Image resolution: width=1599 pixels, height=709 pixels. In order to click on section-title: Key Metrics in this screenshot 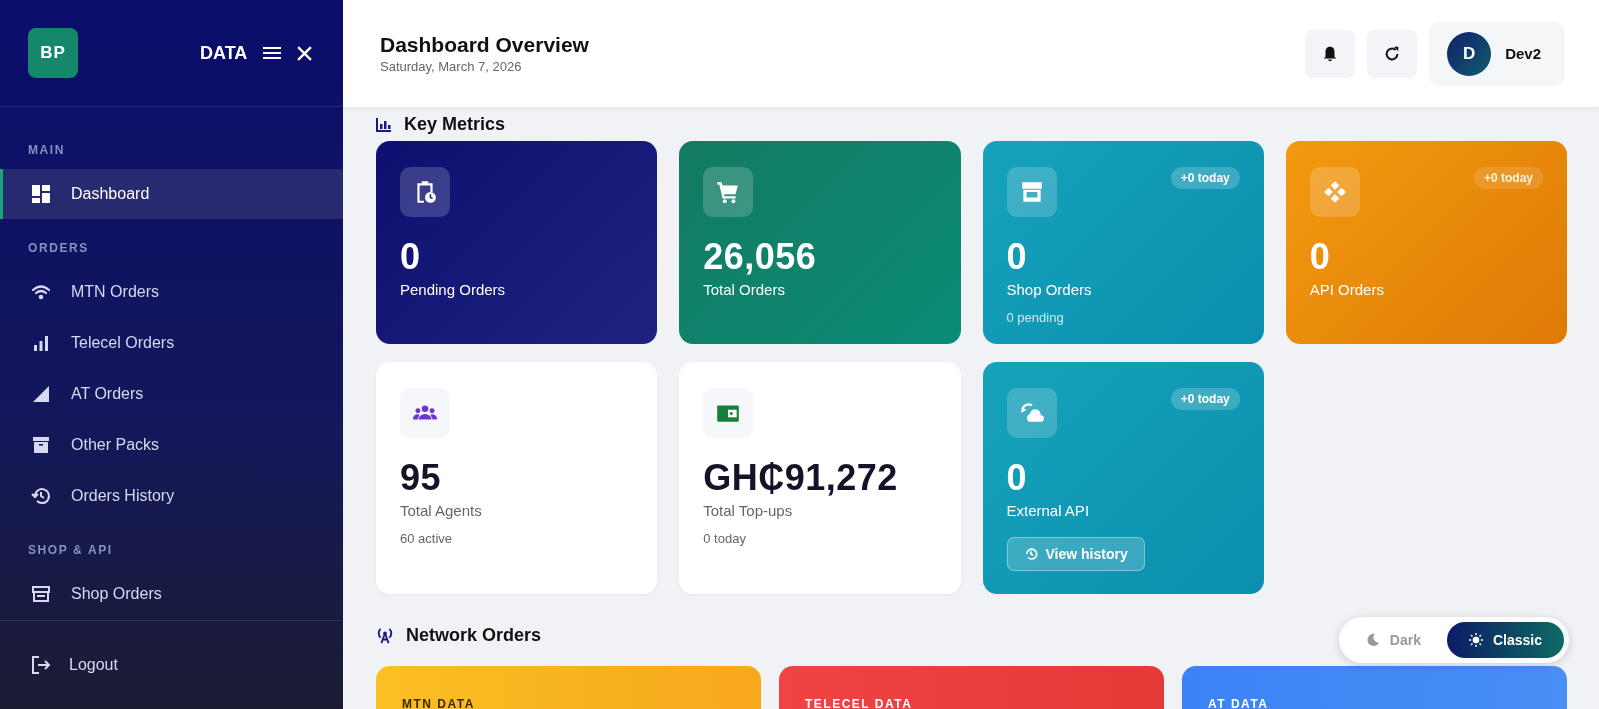, I will do `click(455, 124)`.